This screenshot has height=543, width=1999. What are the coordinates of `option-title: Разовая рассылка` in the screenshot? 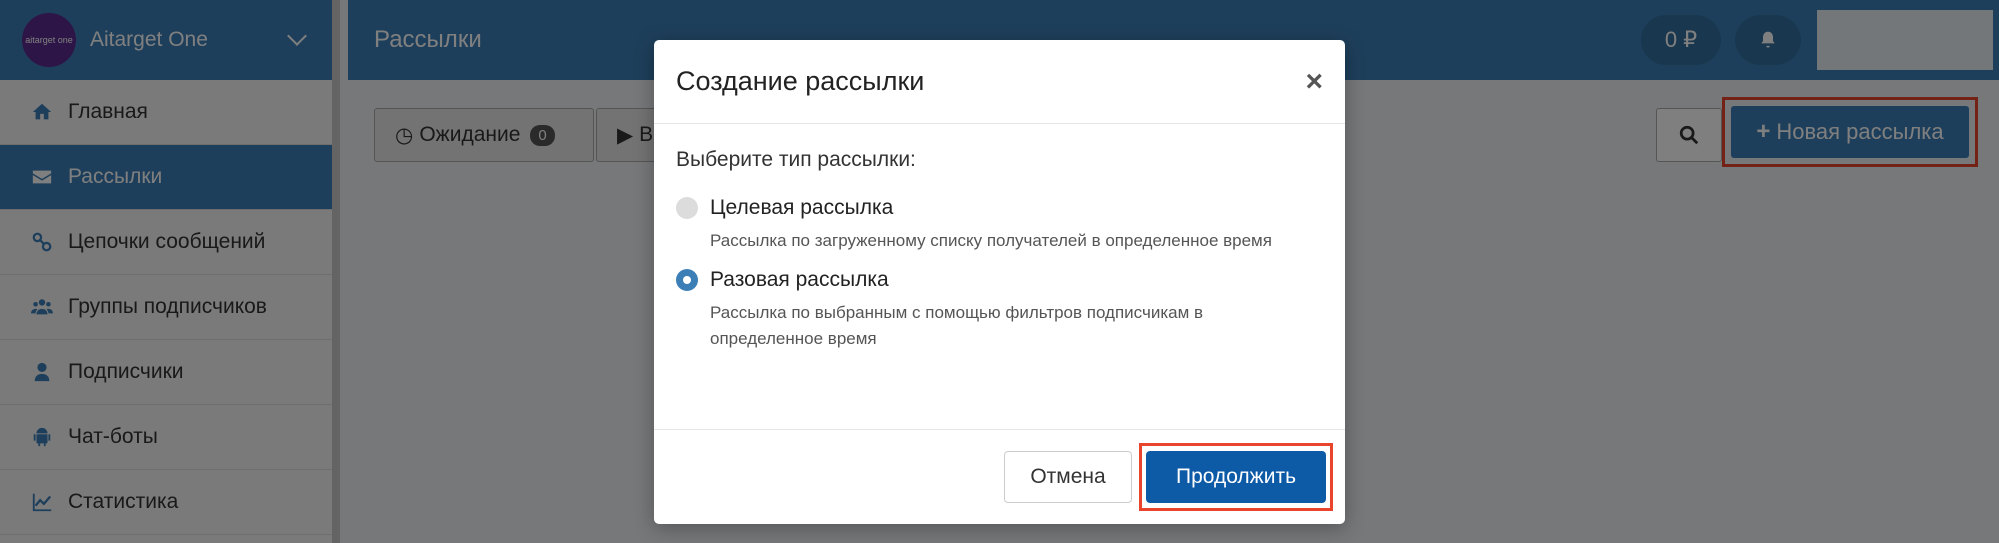 It's located at (799, 279).